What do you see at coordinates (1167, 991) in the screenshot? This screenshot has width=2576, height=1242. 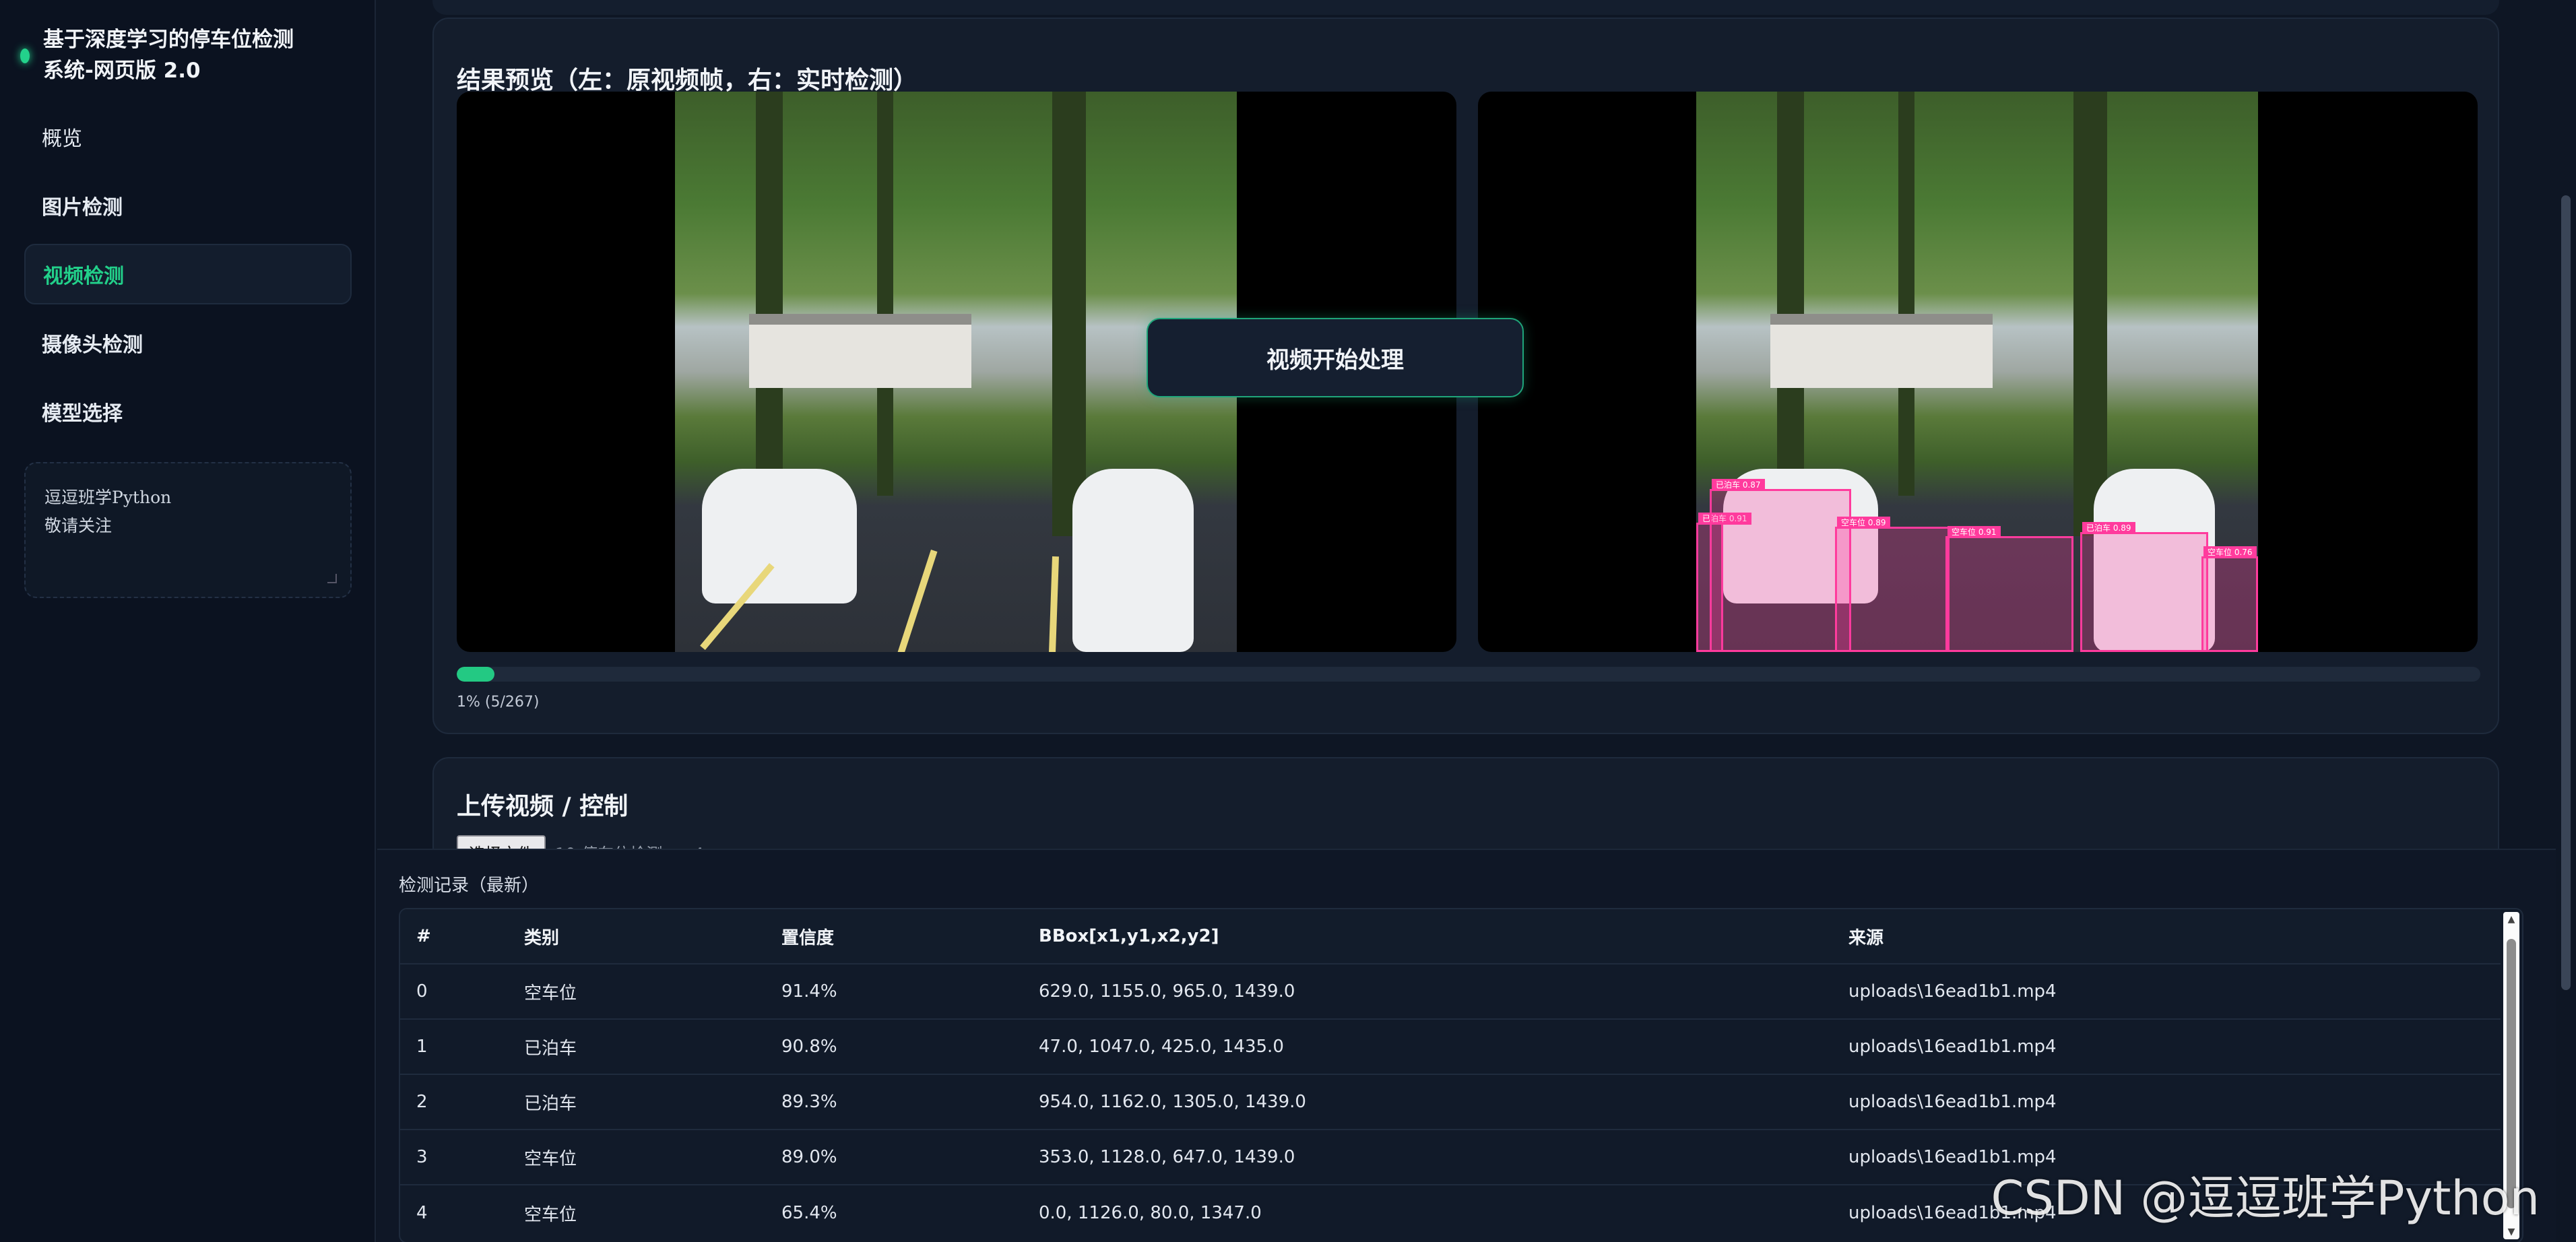 I see `cell-bbox: 629.0, 1155.0, 965.0, 1439.0` at bounding box center [1167, 991].